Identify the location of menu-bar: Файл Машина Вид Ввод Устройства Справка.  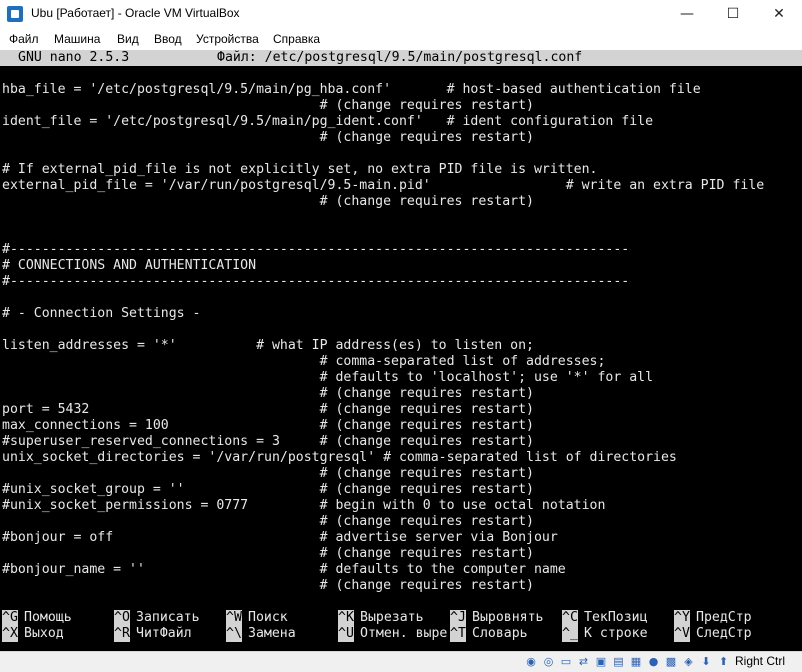
(401, 39).